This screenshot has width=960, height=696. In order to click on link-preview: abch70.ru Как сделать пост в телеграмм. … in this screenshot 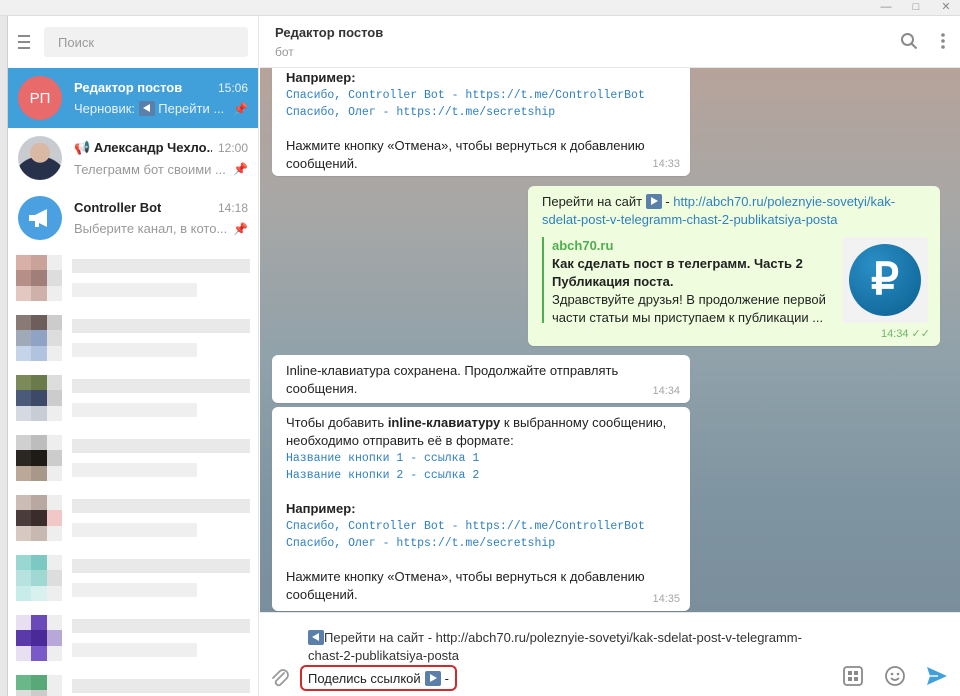, I will do `click(735, 281)`.